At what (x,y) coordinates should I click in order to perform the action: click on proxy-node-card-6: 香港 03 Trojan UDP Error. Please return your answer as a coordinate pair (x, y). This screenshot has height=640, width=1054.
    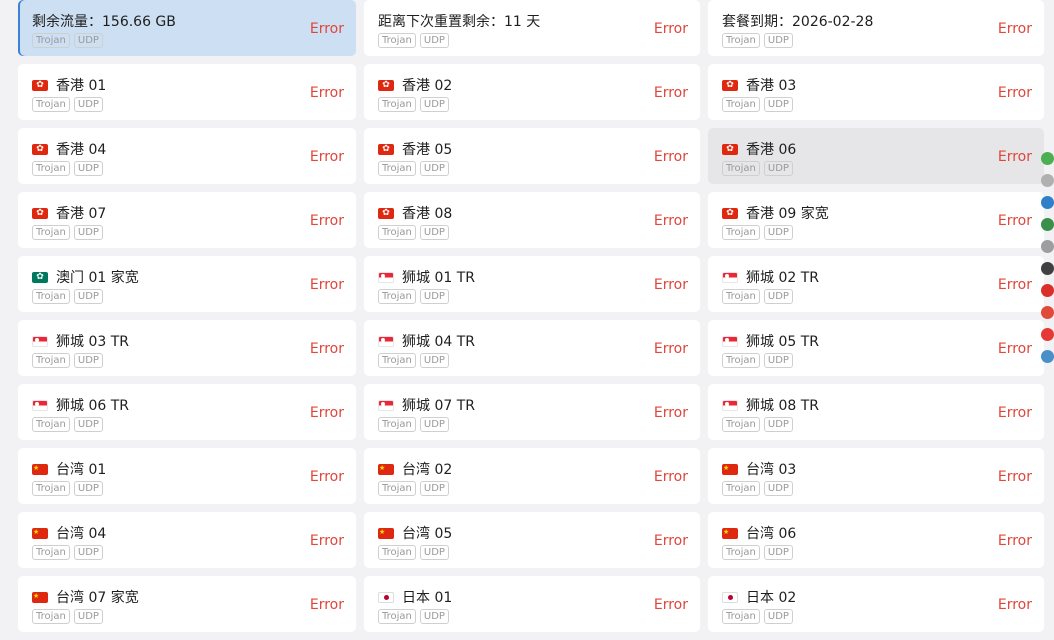
    Looking at the image, I should click on (876, 92).